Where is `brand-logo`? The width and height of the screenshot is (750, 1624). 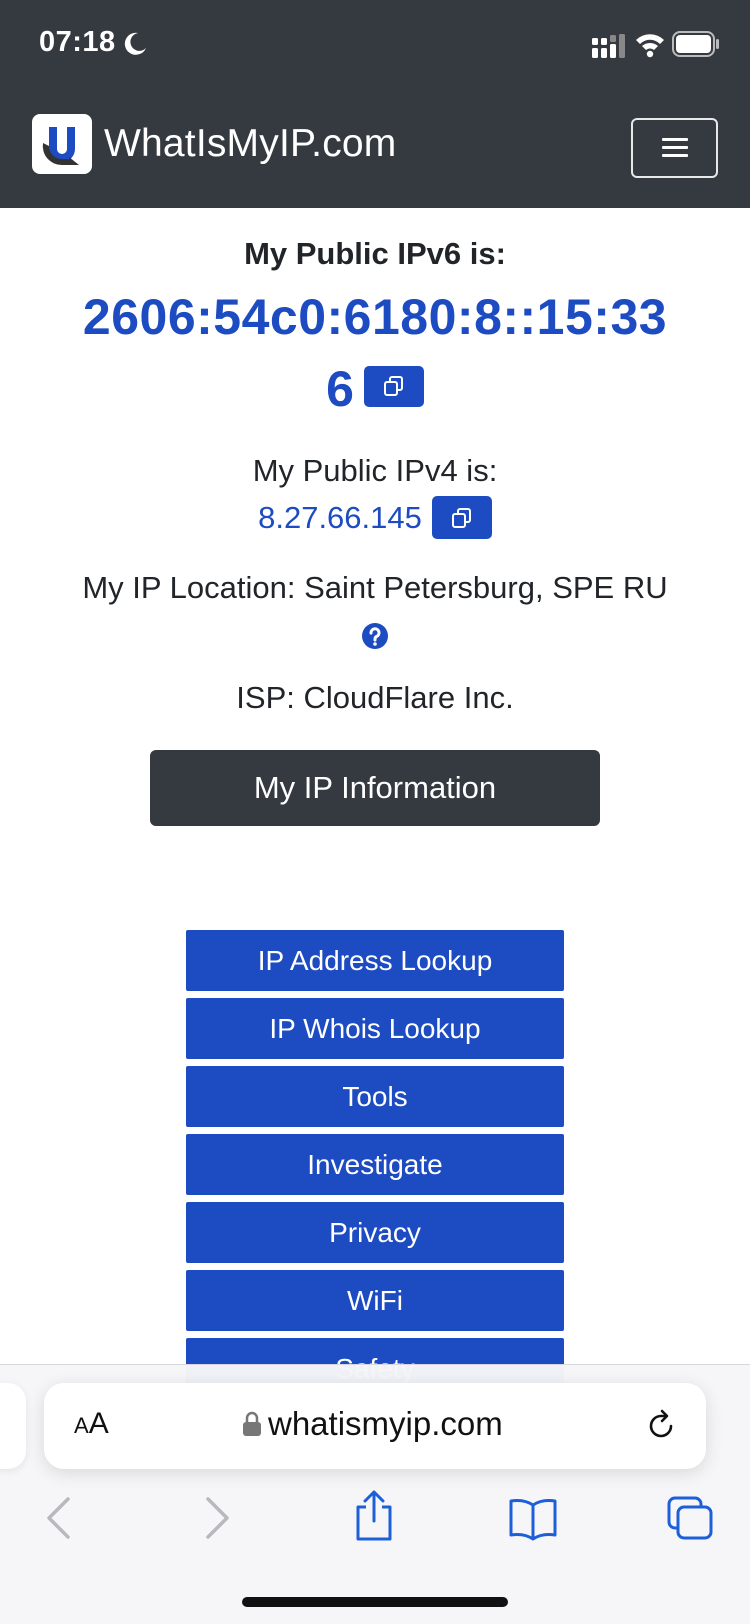
brand-logo is located at coordinates (62, 144).